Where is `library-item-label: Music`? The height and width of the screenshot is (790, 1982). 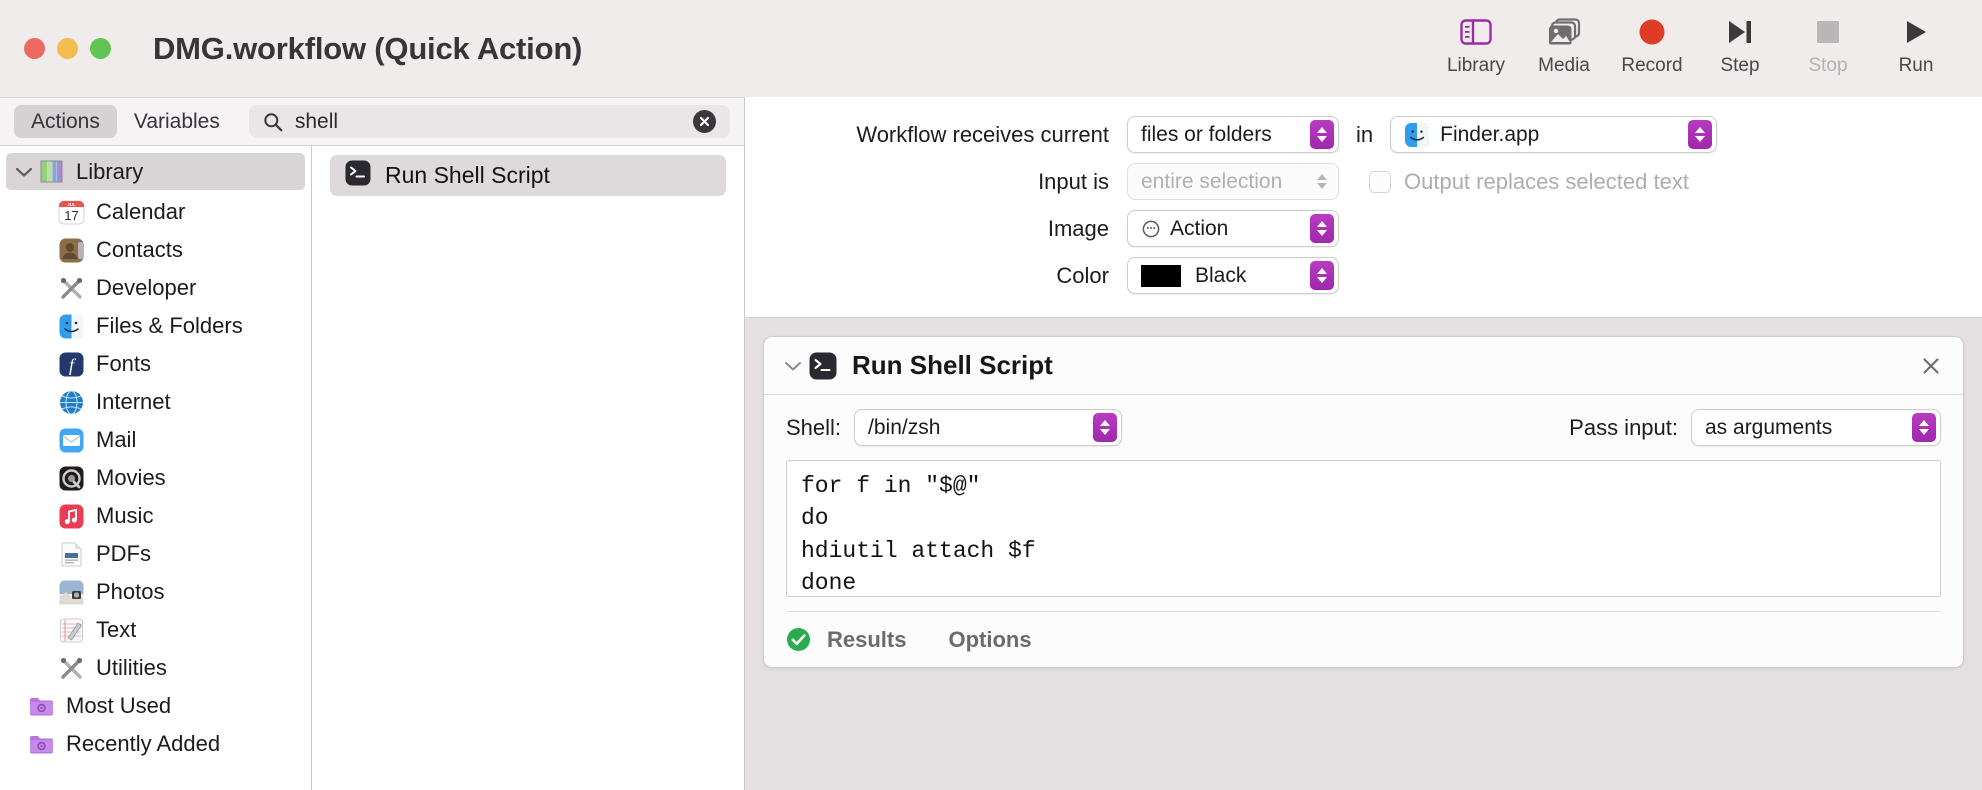 library-item-label: Music is located at coordinates (125, 515).